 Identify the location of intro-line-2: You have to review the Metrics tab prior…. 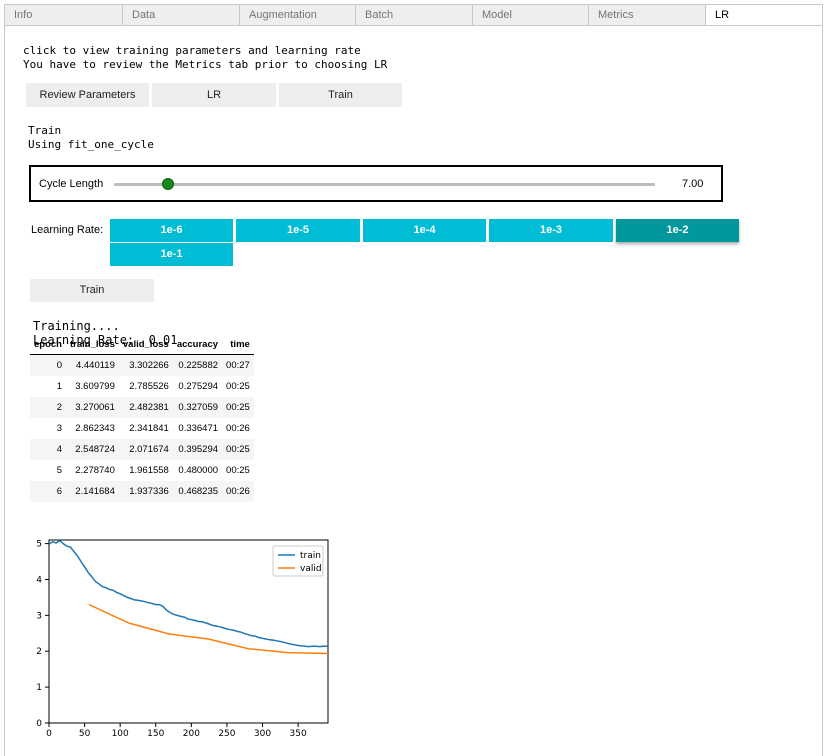
(205, 64).